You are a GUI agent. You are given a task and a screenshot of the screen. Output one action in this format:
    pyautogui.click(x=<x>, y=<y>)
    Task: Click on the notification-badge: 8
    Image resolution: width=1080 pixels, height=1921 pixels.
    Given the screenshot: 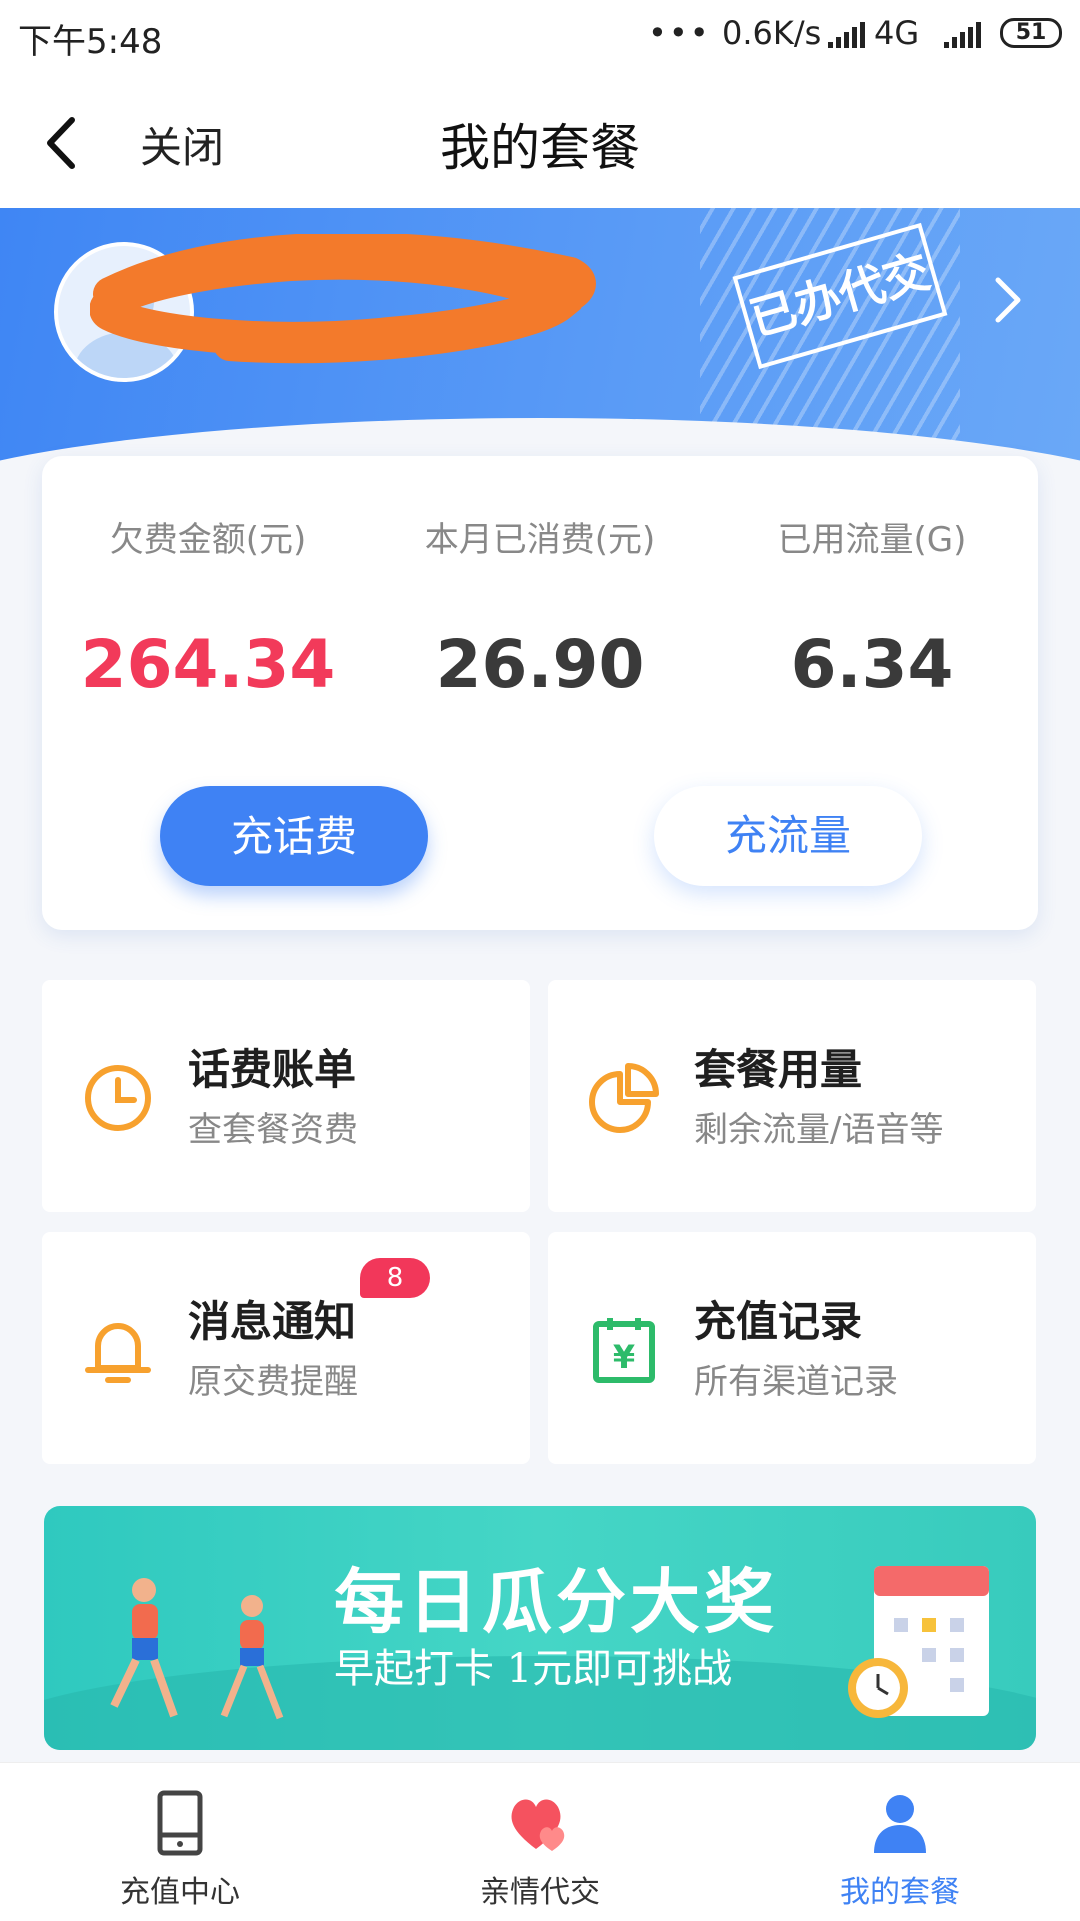 What is the action you would take?
    pyautogui.click(x=395, y=1278)
    